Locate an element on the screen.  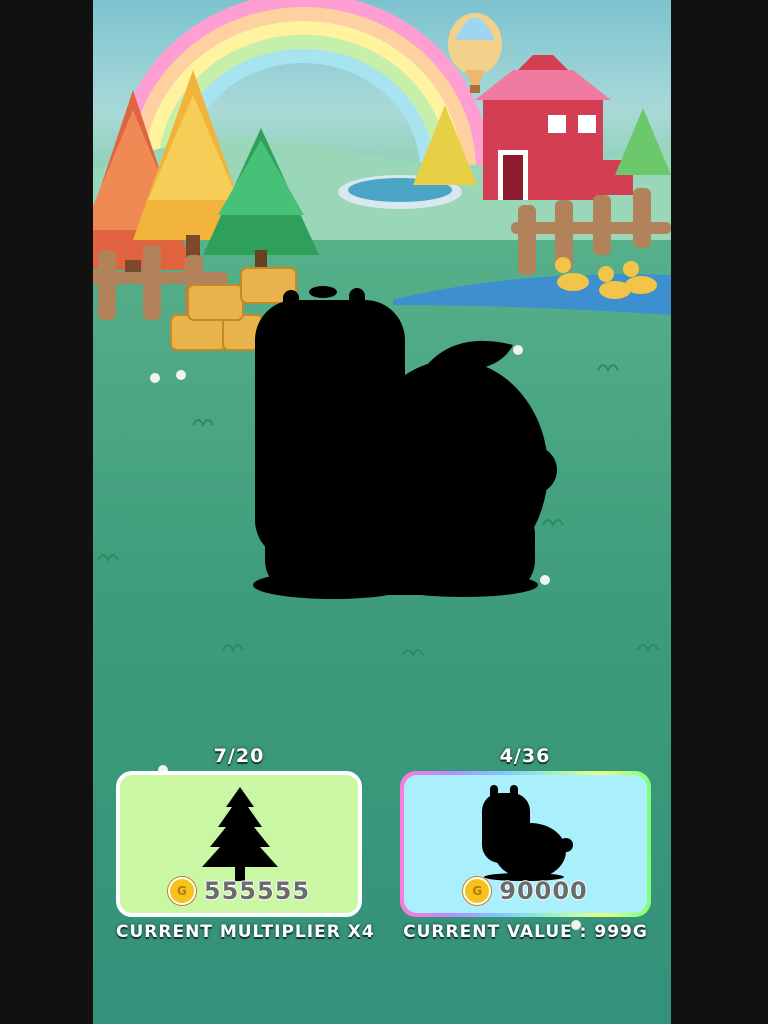
tree-purchase-card: G 555555 is located at coordinates (239, 844).